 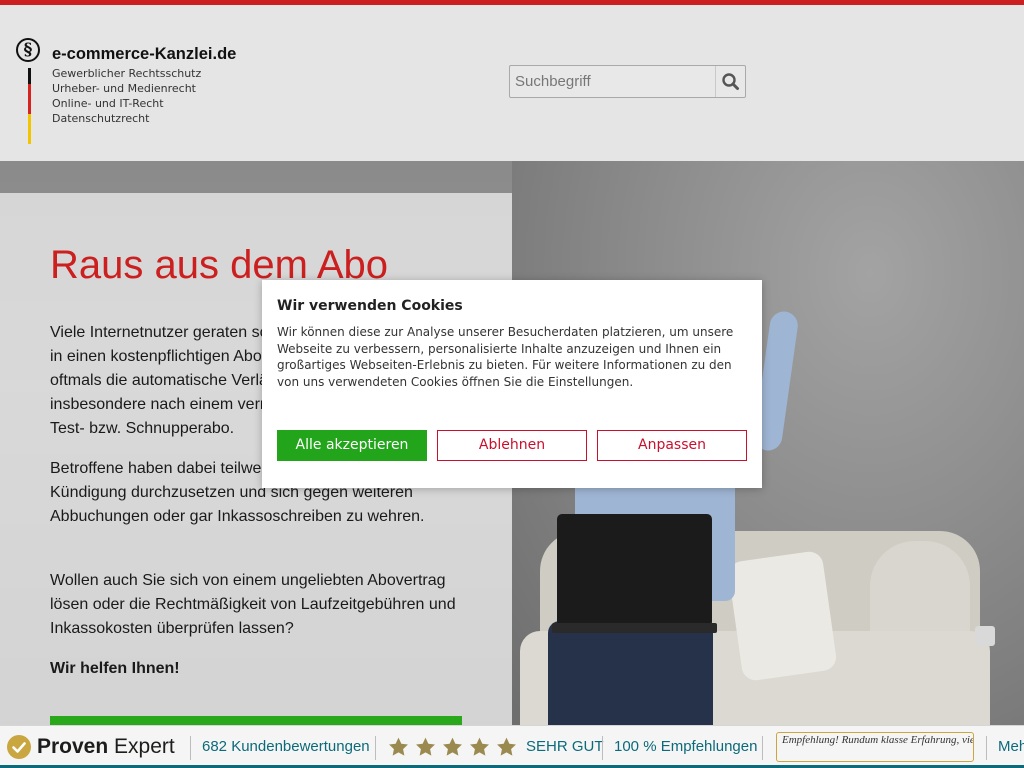 I want to click on search-button, so click(x=730, y=81).